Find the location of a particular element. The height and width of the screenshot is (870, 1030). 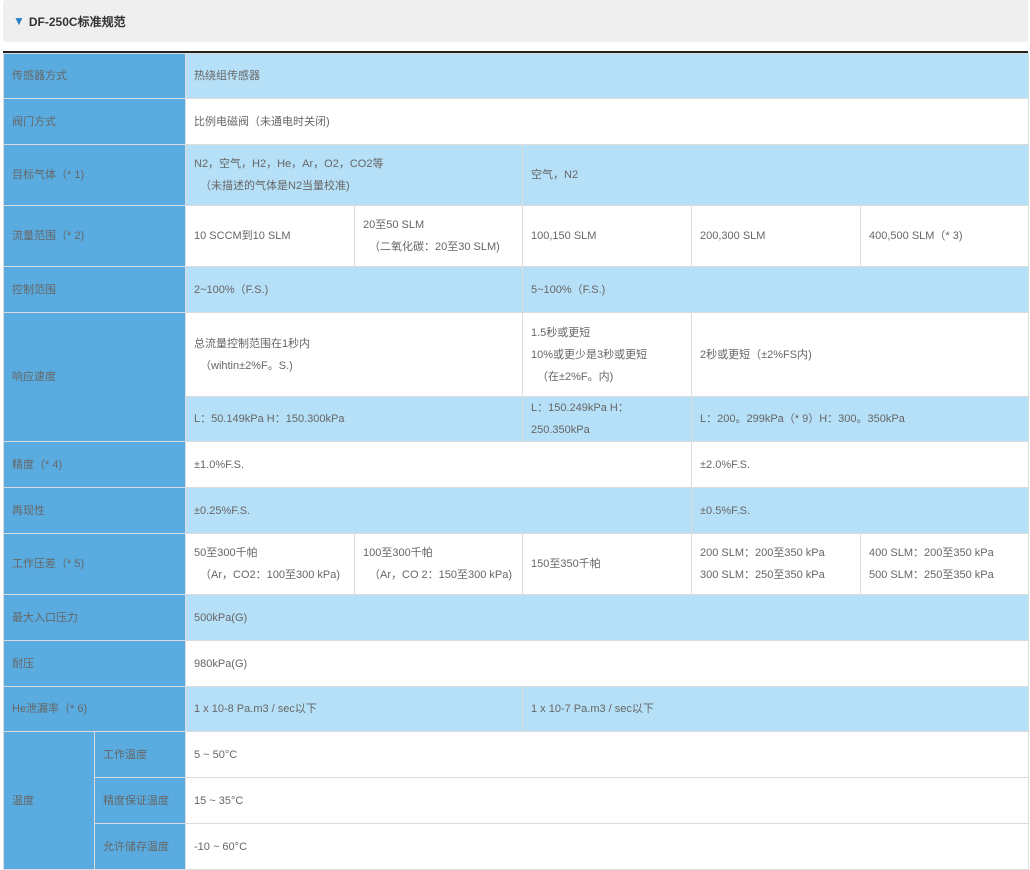

cell-value: 1.5秒或更短 10%或更少是3秒或更短 （在±2%F。内) is located at coordinates (607, 354).